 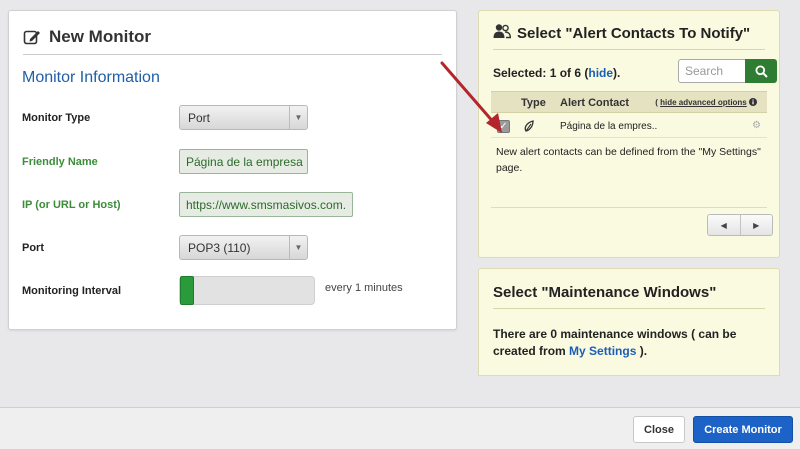 I want to click on search-icon, so click(x=761, y=71).